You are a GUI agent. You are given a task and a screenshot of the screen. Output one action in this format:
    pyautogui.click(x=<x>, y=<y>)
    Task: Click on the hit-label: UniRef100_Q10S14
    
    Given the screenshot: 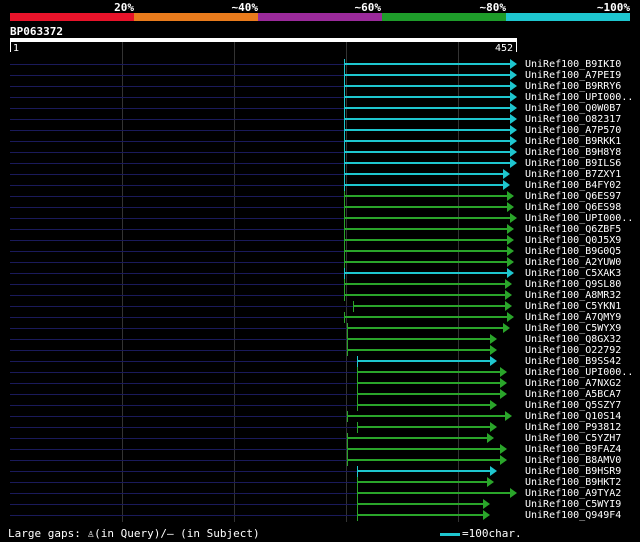 What is the action you would take?
    pyautogui.click(x=573, y=416)
    